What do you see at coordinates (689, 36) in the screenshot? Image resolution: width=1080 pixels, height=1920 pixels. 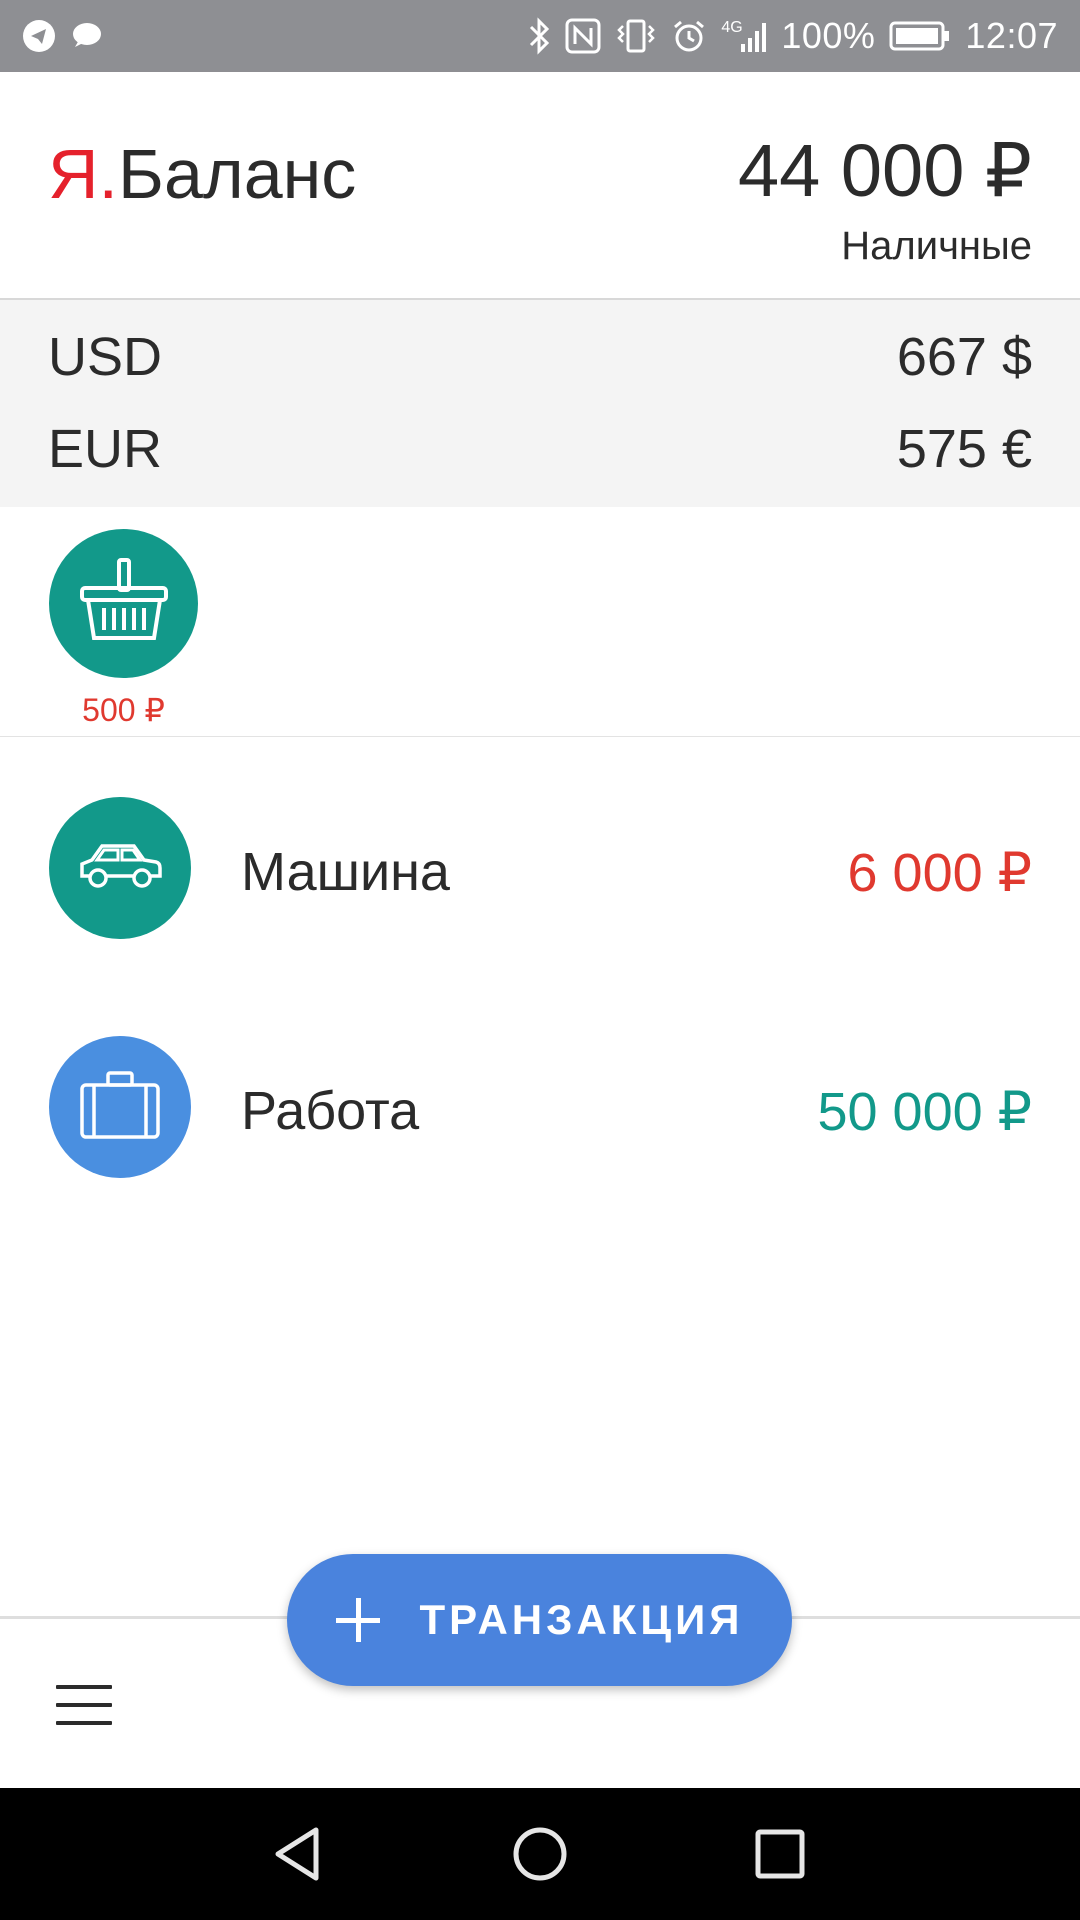 I see `alarm-icon` at bounding box center [689, 36].